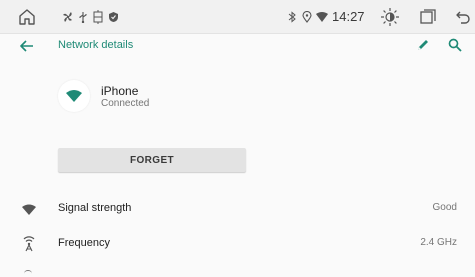 Image resolution: width=475 pixels, height=277 pixels. What do you see at coordinates (428, 16) in the screenshot?
I see `recents-icon` at bounding box center [428, 16].